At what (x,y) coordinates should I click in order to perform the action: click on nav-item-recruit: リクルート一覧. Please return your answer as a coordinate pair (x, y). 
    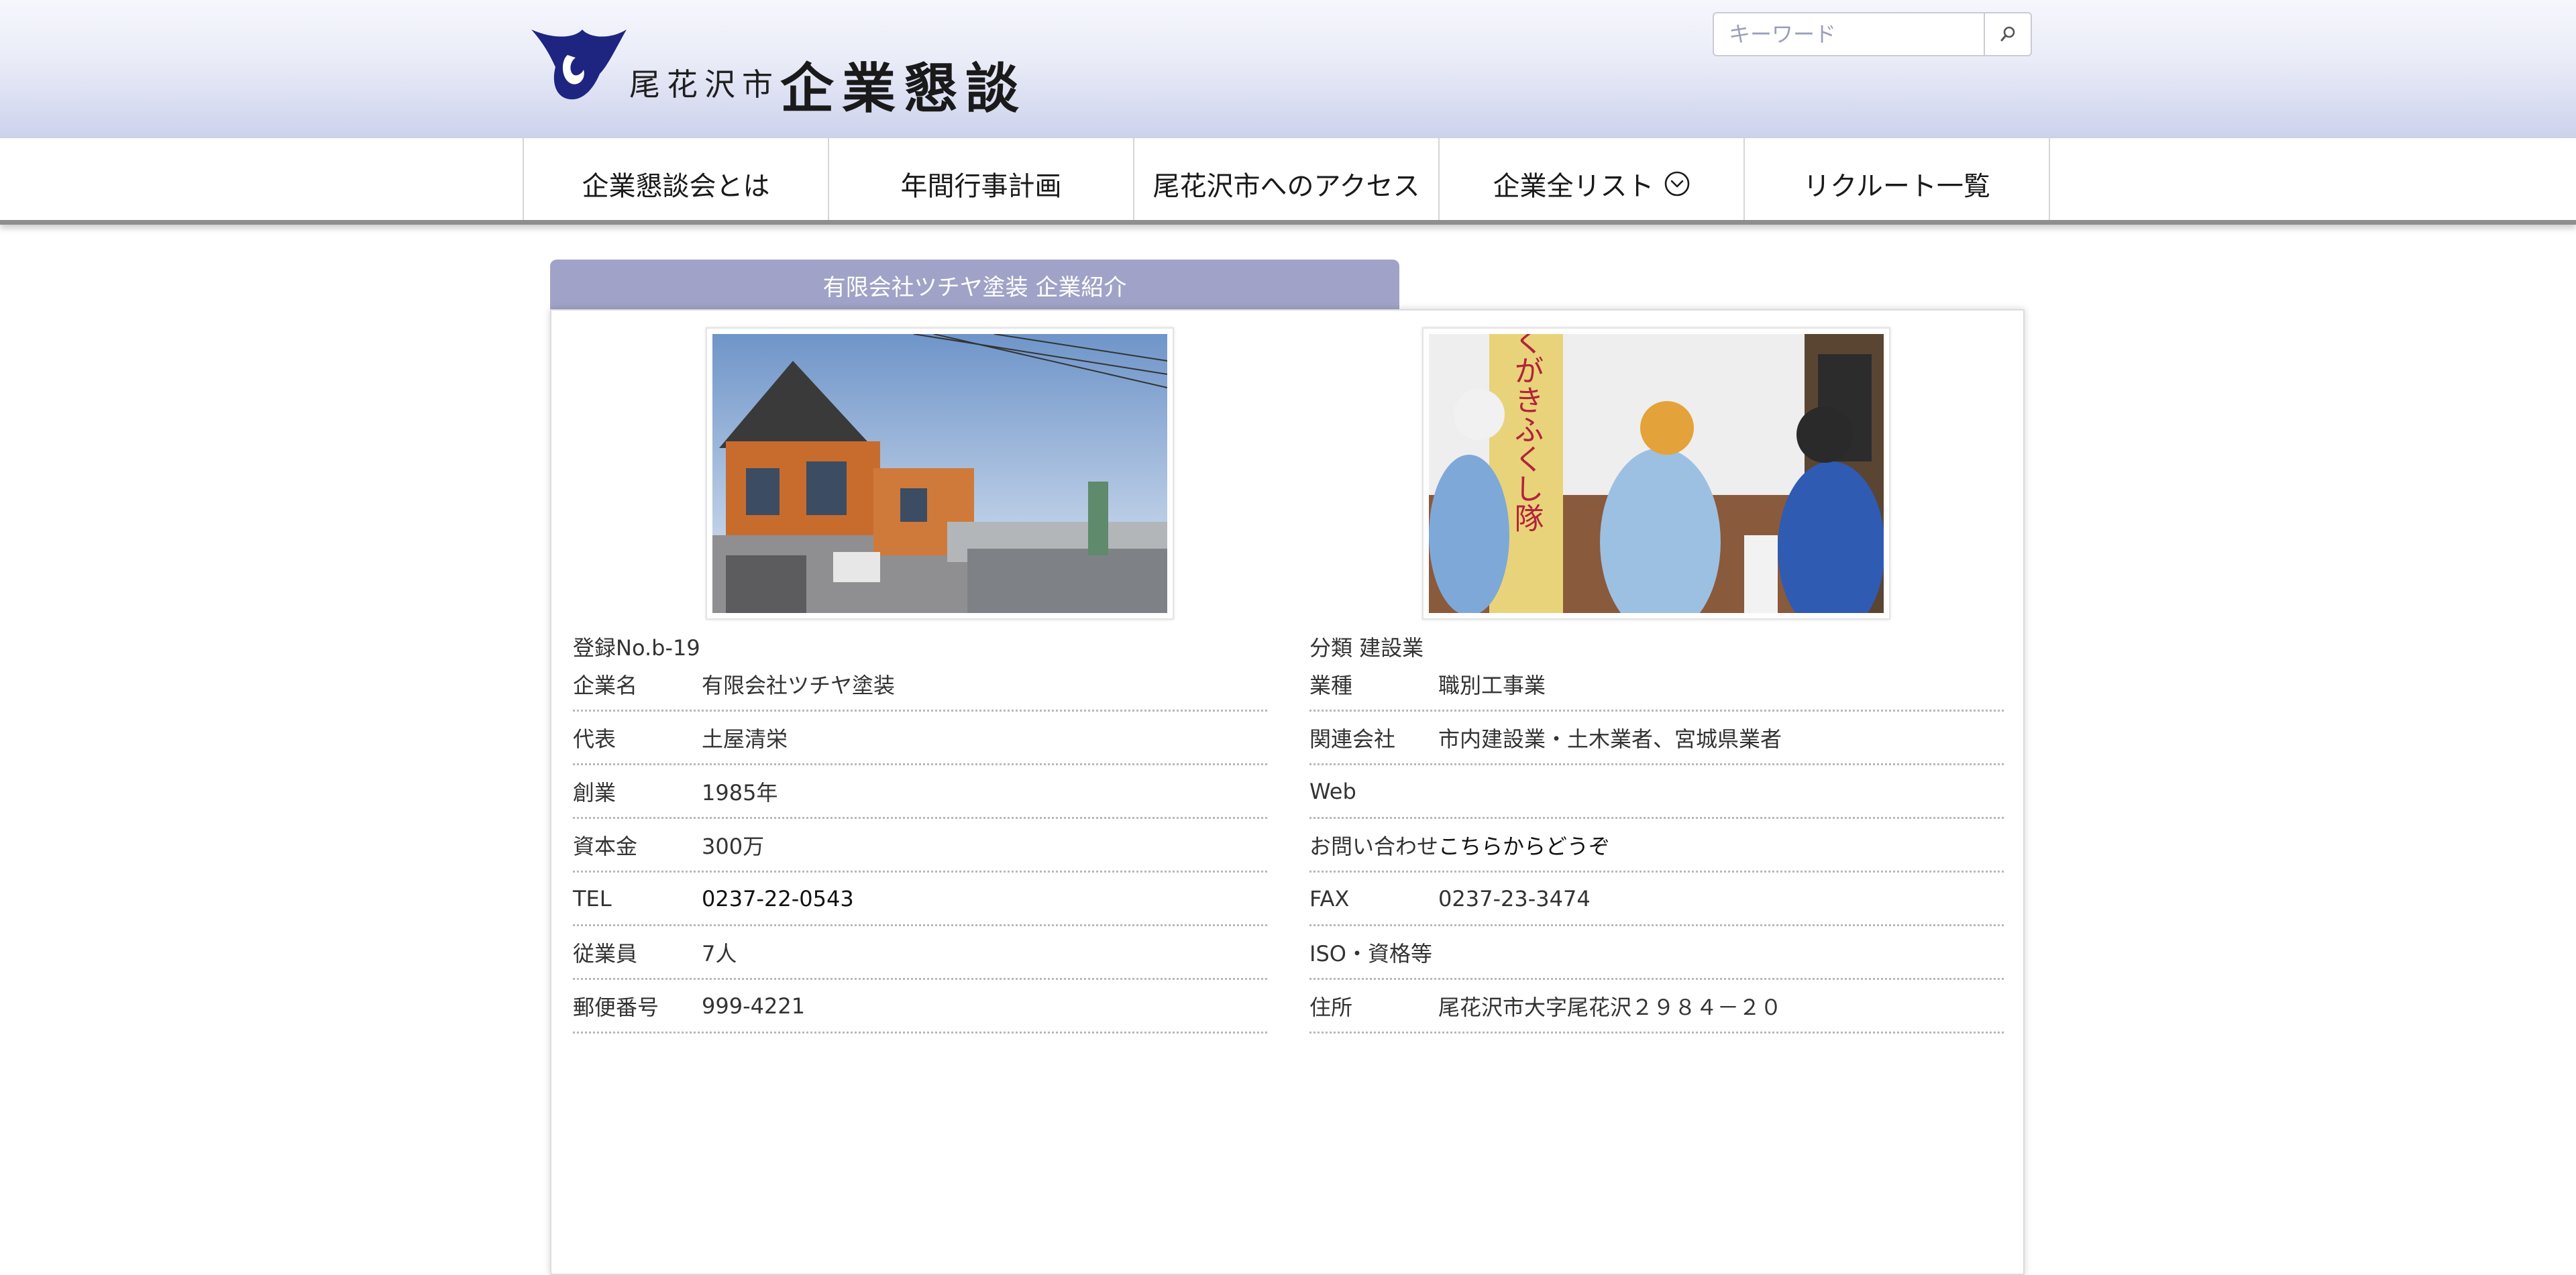
    Looking at the image, I should click on (1897, 179).